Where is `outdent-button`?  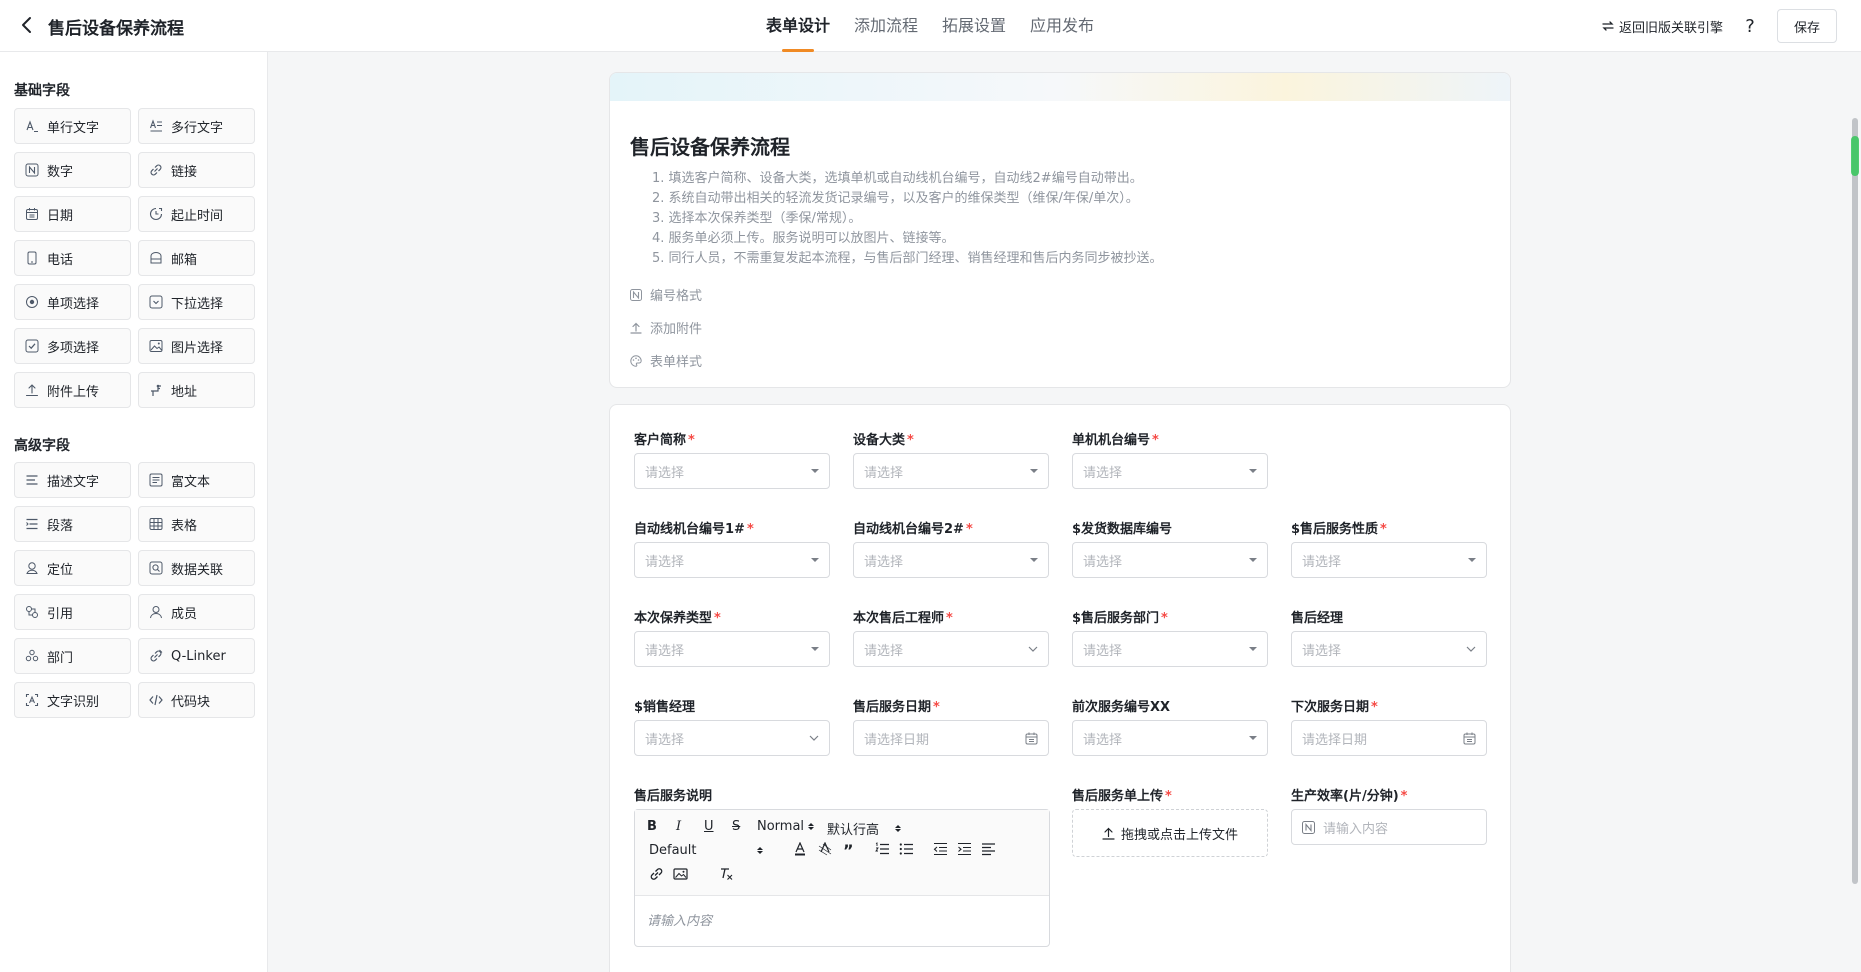 outdent-button is located at coordinates (940, 849).